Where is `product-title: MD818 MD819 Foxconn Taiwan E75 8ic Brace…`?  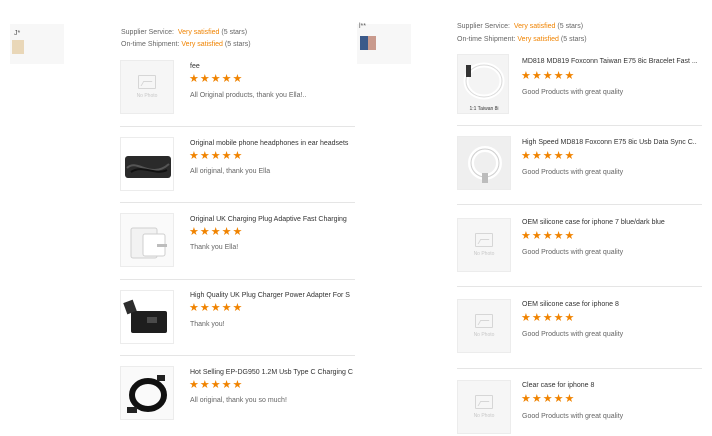
product-title: MD818 MD819 Foxconn Taiwan E75 8ic Brace… is located at coordinates (609, 61).